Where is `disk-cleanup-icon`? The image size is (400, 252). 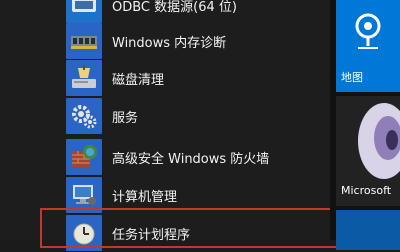 disk-cleanup-icon is located at coordinates (84, 78).